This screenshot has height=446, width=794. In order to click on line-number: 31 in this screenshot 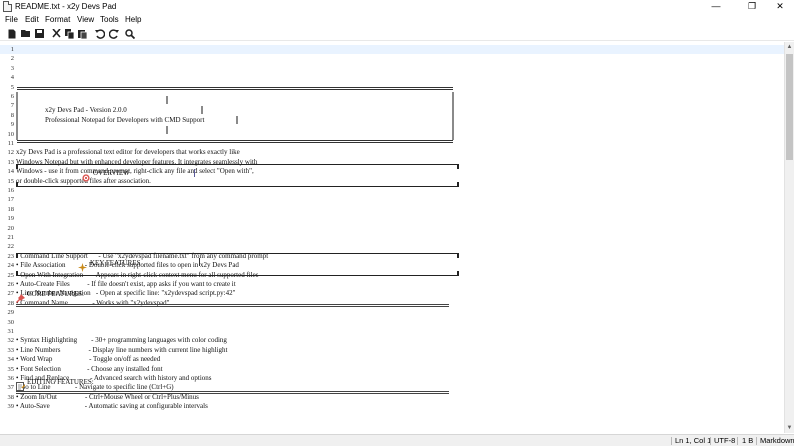, I will do `click(11, 331)`.